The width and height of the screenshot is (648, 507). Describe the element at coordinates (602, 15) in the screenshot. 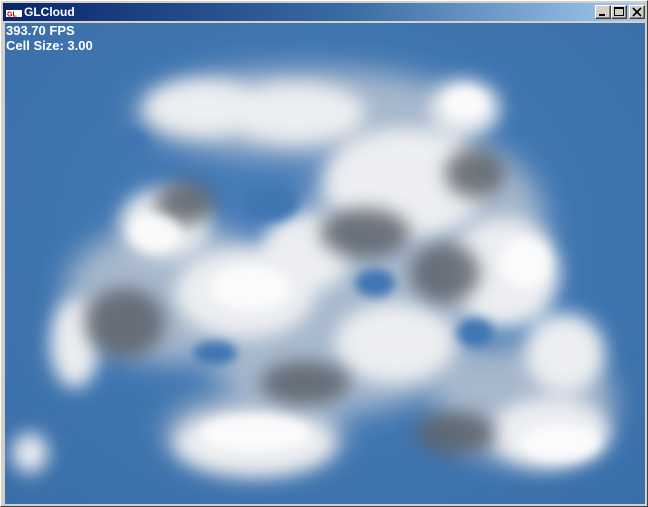

I see `minimize-icon` at that location.